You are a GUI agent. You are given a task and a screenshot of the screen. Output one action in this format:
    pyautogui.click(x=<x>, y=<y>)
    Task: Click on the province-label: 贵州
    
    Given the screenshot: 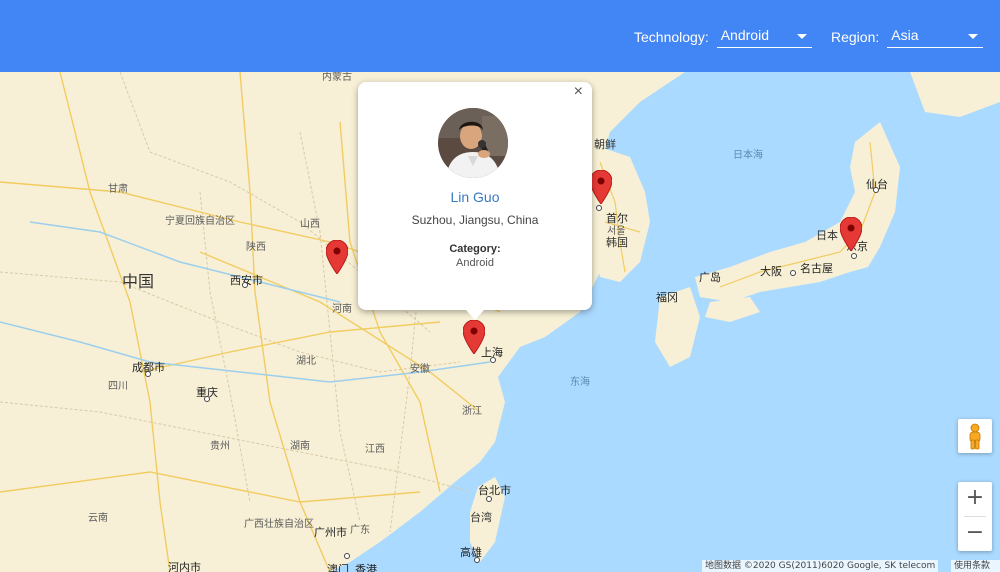 What is the action you would take?
    pyautogui.click(x=220, y=446)
    